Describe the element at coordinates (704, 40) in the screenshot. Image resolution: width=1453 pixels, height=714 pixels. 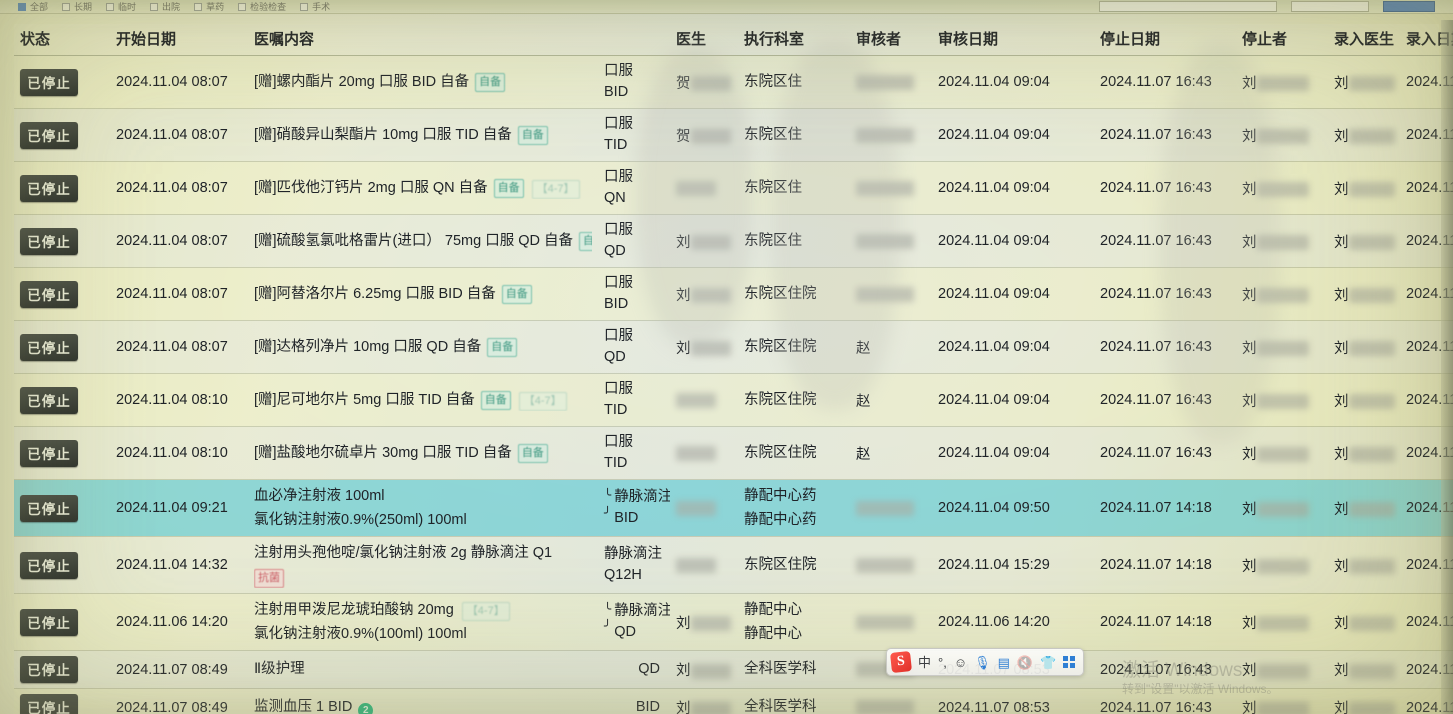
I see `col-header-doctor: 医生` at that location.